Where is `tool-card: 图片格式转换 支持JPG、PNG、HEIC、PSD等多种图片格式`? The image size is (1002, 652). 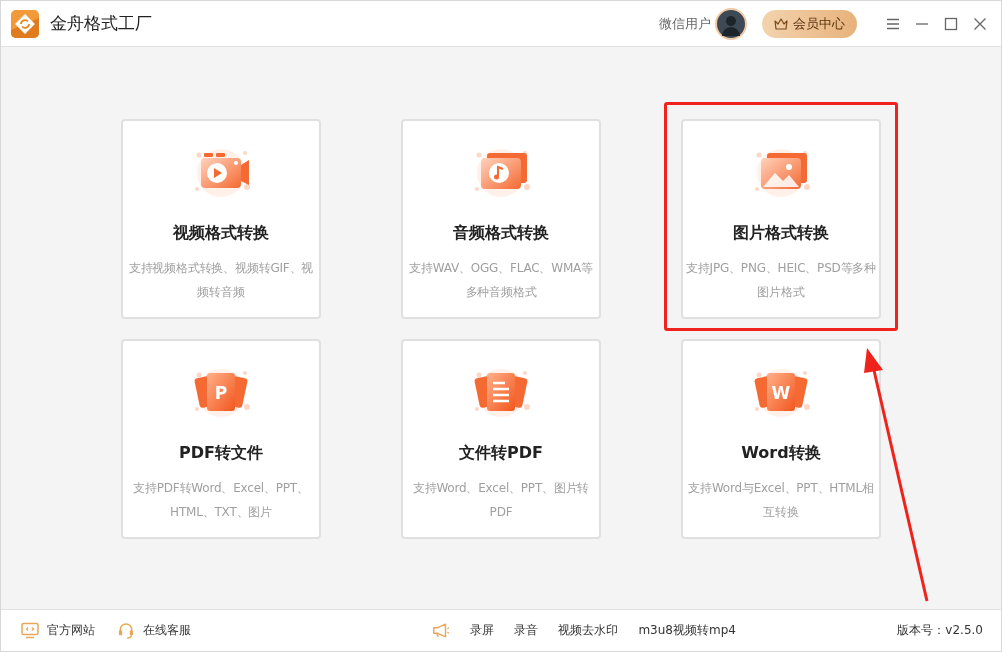
tool-card: 图片格式转换 支持JPG、PNG、HEIC、PSD等多种图片格式 is located at coordinates (781, 219).